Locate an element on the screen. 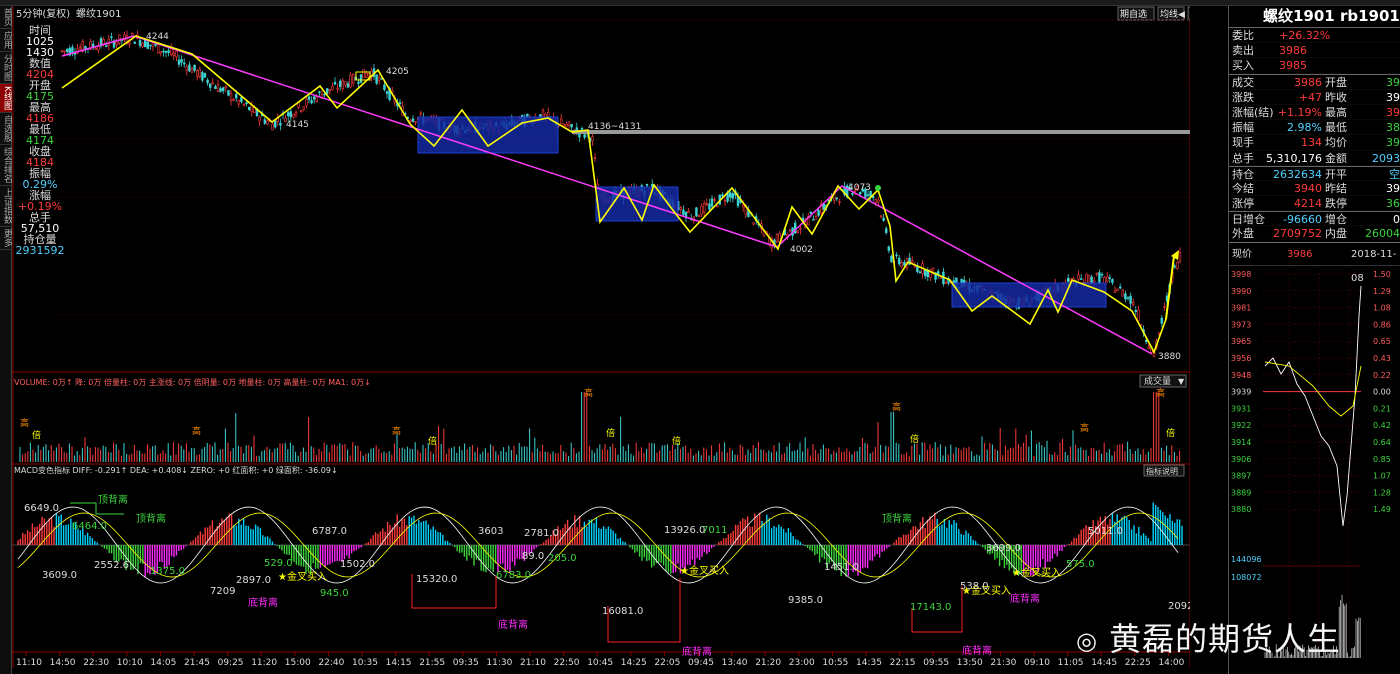 The image size is (1400, 674). mini-axis-left-9: 3922 is located at coordinates (1241, 425).